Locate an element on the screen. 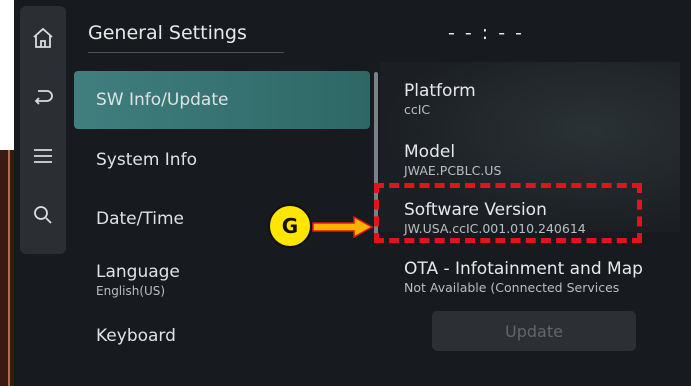  page-title: General Settings is located at coordinates (167, 33).